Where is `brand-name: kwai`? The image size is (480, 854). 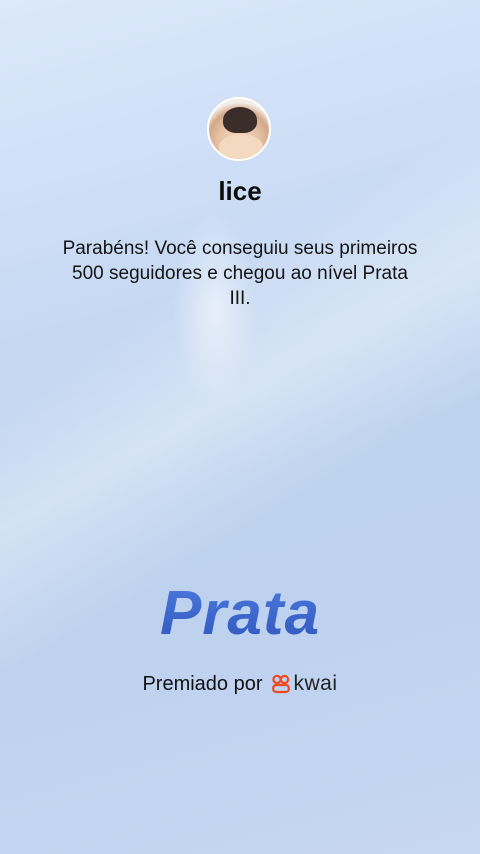 brand-name: kwai is located at coordinates (315, 683).